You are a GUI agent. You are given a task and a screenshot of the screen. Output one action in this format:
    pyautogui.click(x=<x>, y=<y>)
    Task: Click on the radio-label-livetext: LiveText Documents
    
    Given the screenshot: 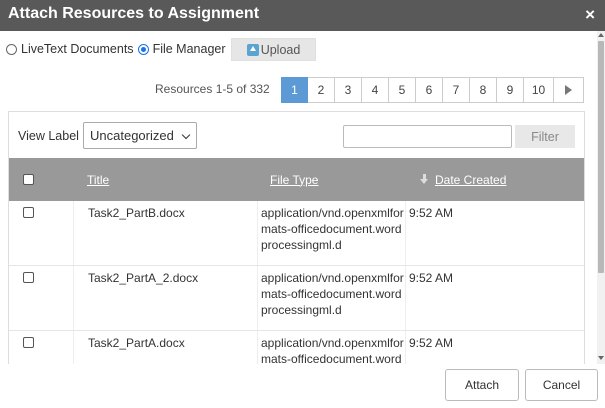 What is the action you would take?
    pyautogui.click(x=77, y=49)
    